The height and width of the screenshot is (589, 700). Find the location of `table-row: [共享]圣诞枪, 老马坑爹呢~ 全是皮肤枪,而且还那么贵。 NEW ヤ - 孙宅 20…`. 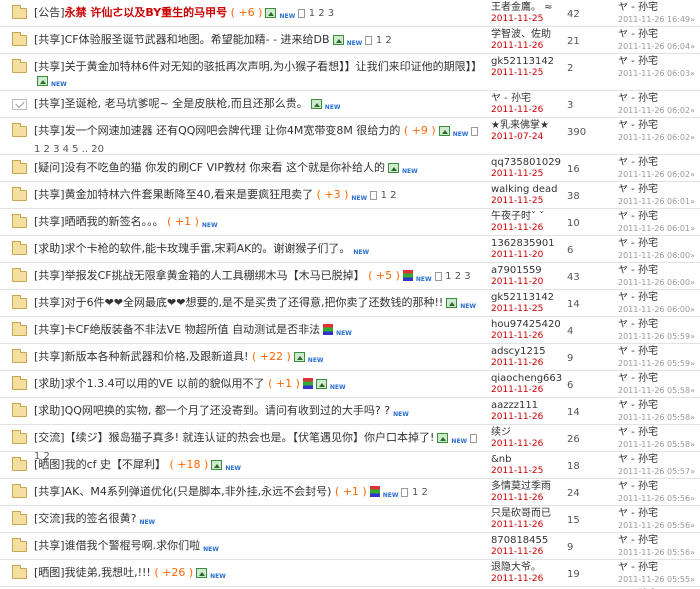

table-row: [共享]圣诞枪, 老马坑爹呢~ 全是皮肤枪,而且还那么贵。 NEW ヤ - 孙宅 20… is located at coordinates (350, 104).